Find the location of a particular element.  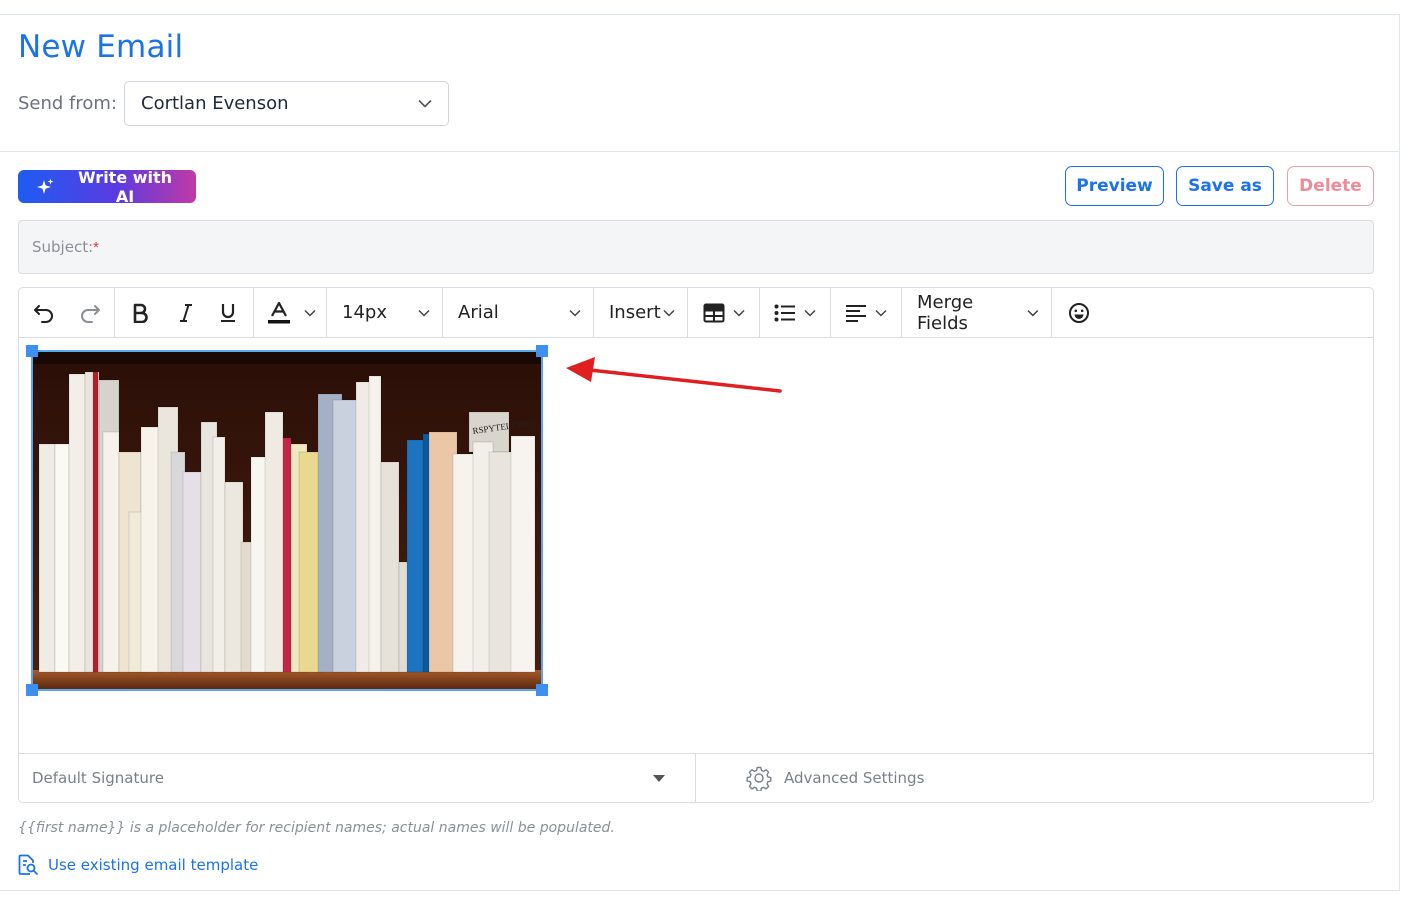

send-from-value: Cortlan Evenson is located at coordinates (215, 103).